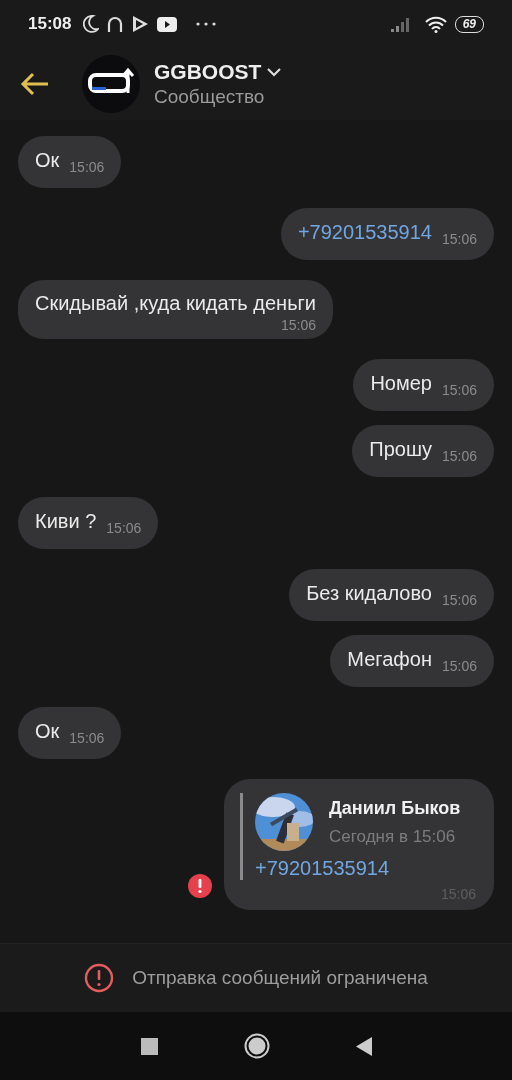 The image size is (512, 1080). I want to click on more-icon, so click(206, 24).